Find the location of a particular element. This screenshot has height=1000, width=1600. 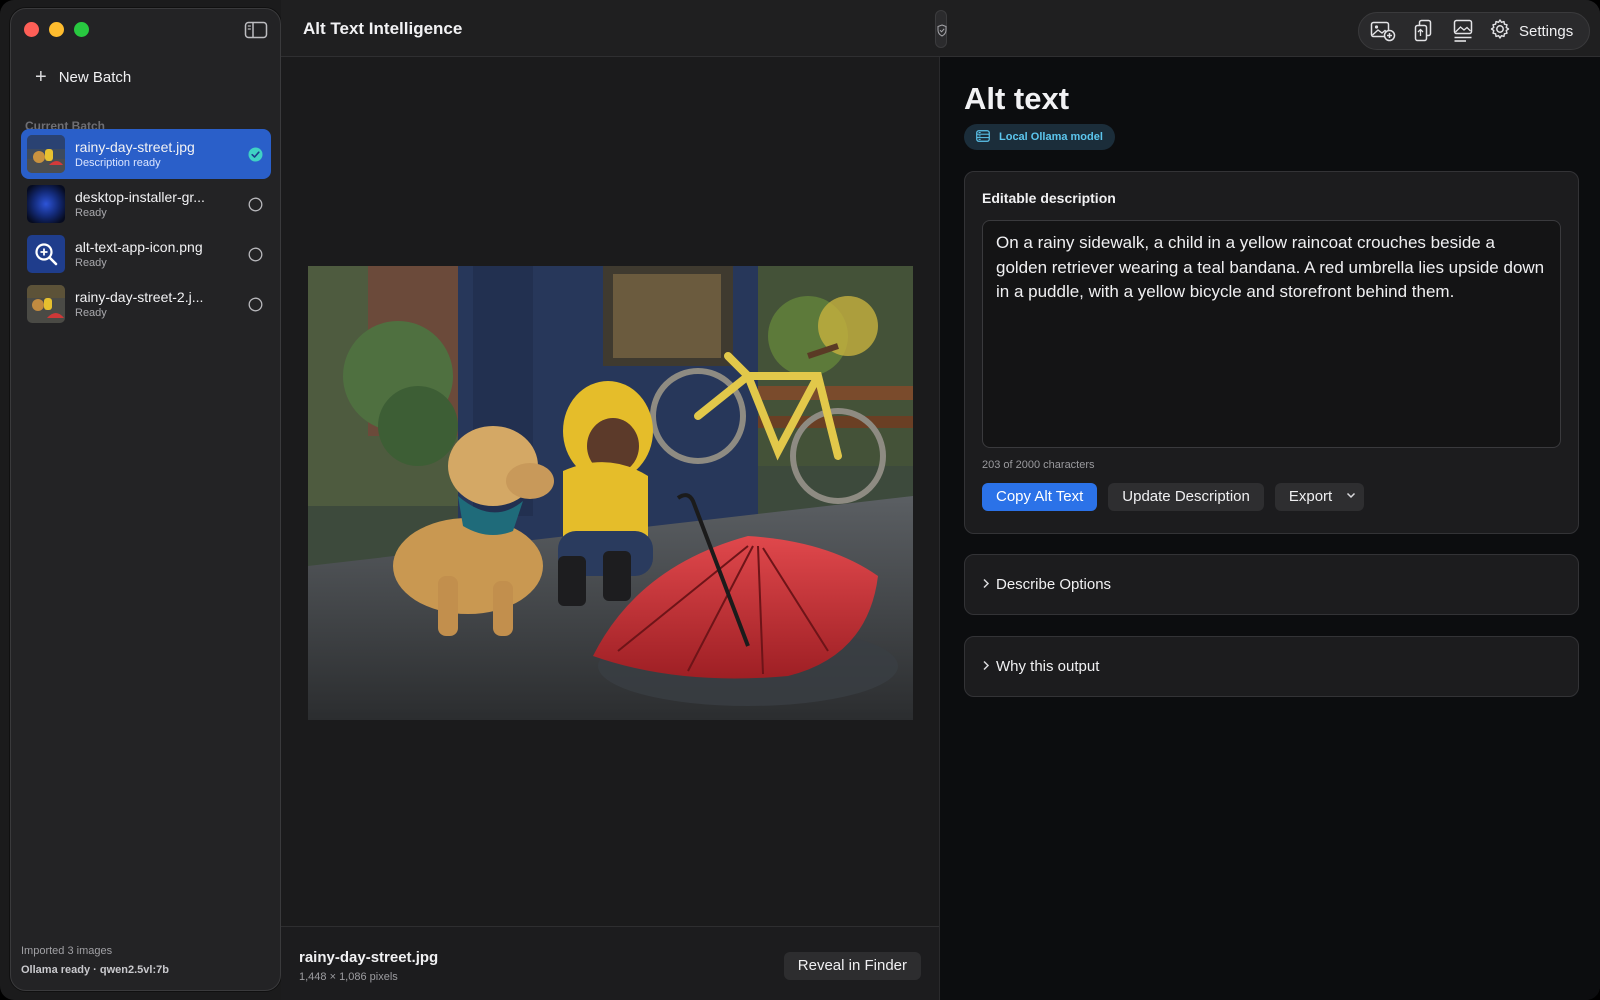

copy-alt-text-button: Copy Alt Text is located at coordinates (1040, 497).